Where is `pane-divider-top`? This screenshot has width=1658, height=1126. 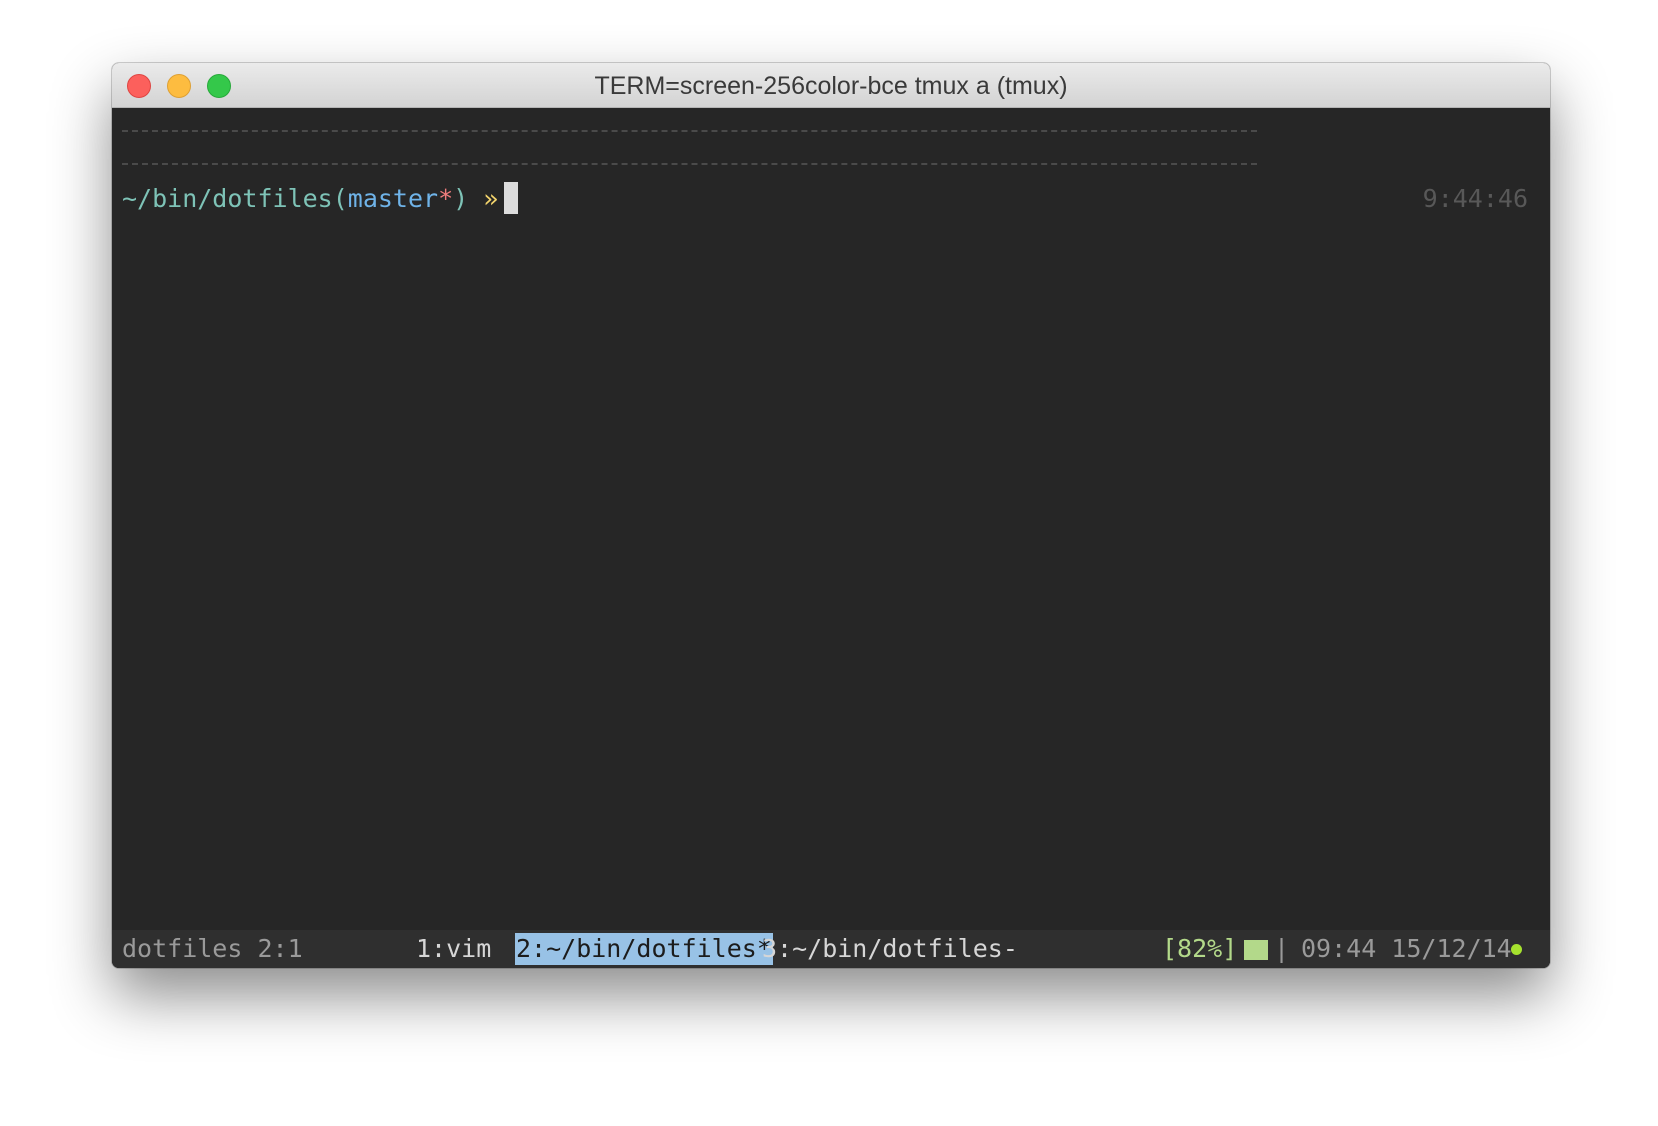 pane-divider-top is located at coordinates (689, 131).